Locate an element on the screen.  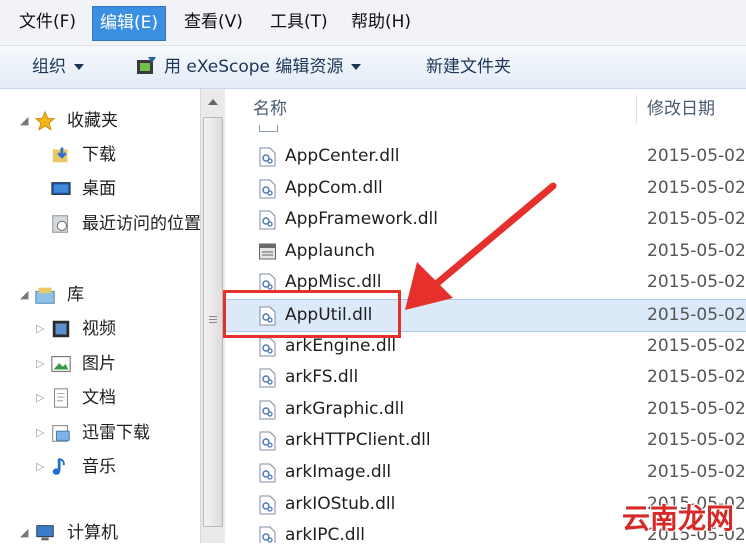
watermark-text: 云南龙网 is located at coordinates (677, 518).